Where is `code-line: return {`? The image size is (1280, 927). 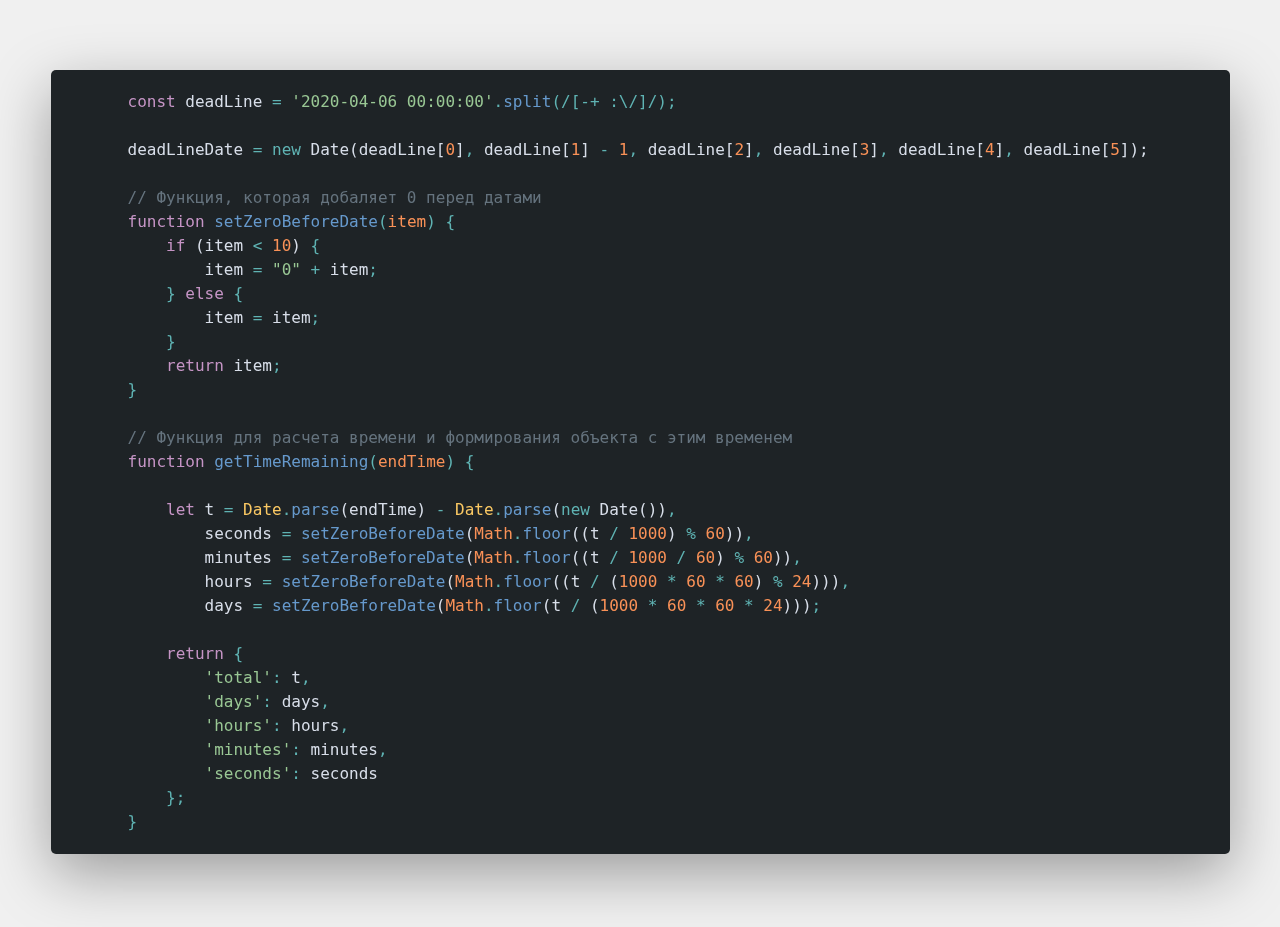 code-line: return { is located at coordinates (205, 654).